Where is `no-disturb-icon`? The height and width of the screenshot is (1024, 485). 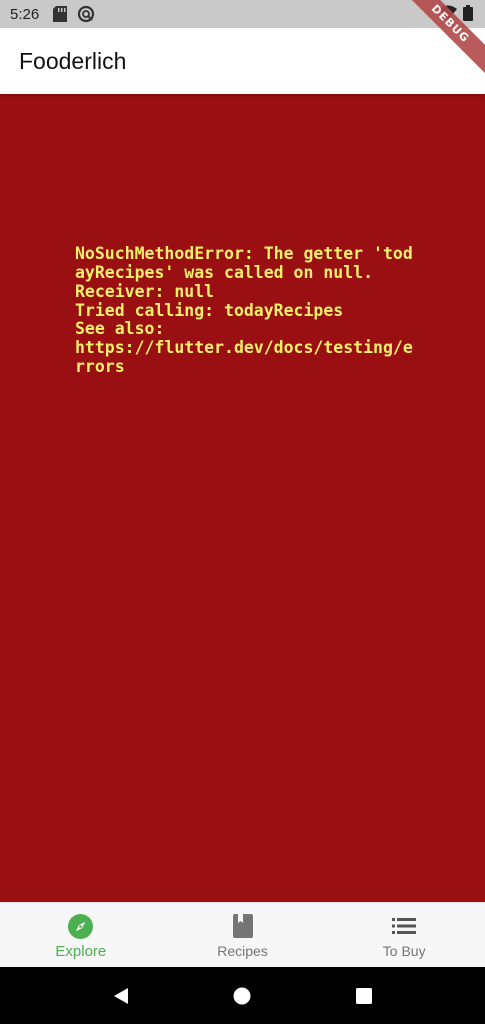
no-disturb-icon is located at coordinates (86, 14).